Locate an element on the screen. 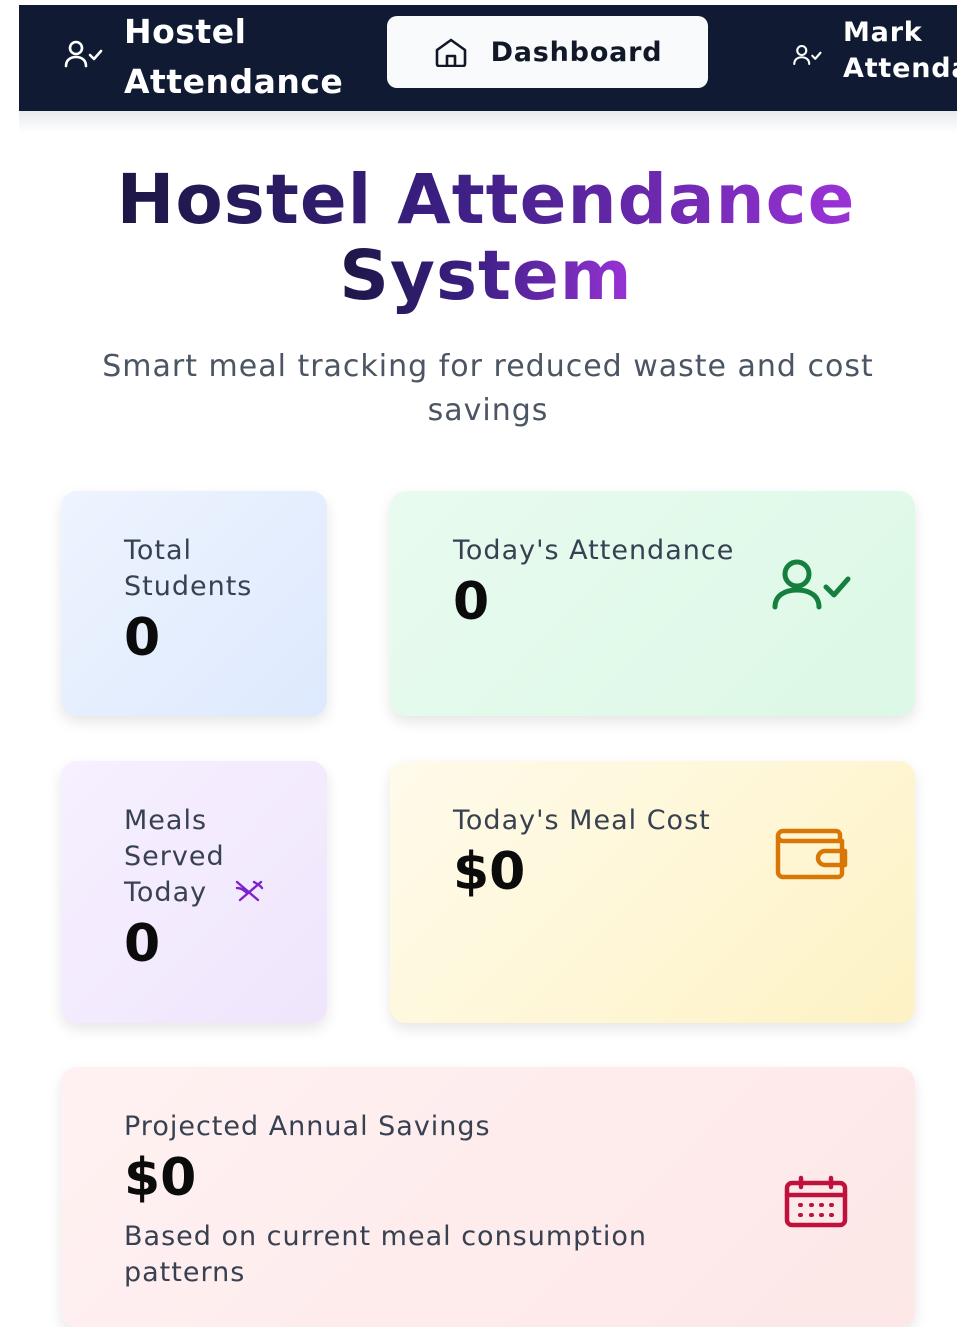 The image size is (972, 1327). app-title: Hostel Attendance is located at coordinates (254, 57).